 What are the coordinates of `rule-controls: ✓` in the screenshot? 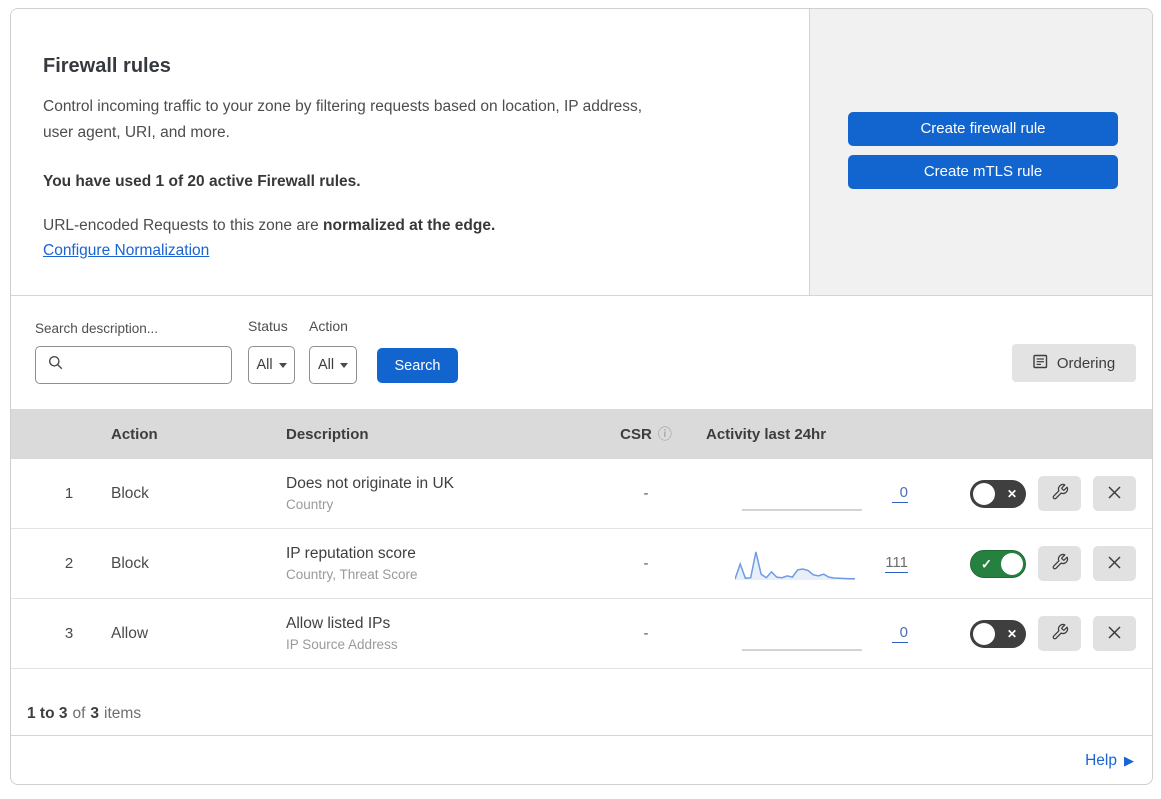 It's located at (1039, 563).